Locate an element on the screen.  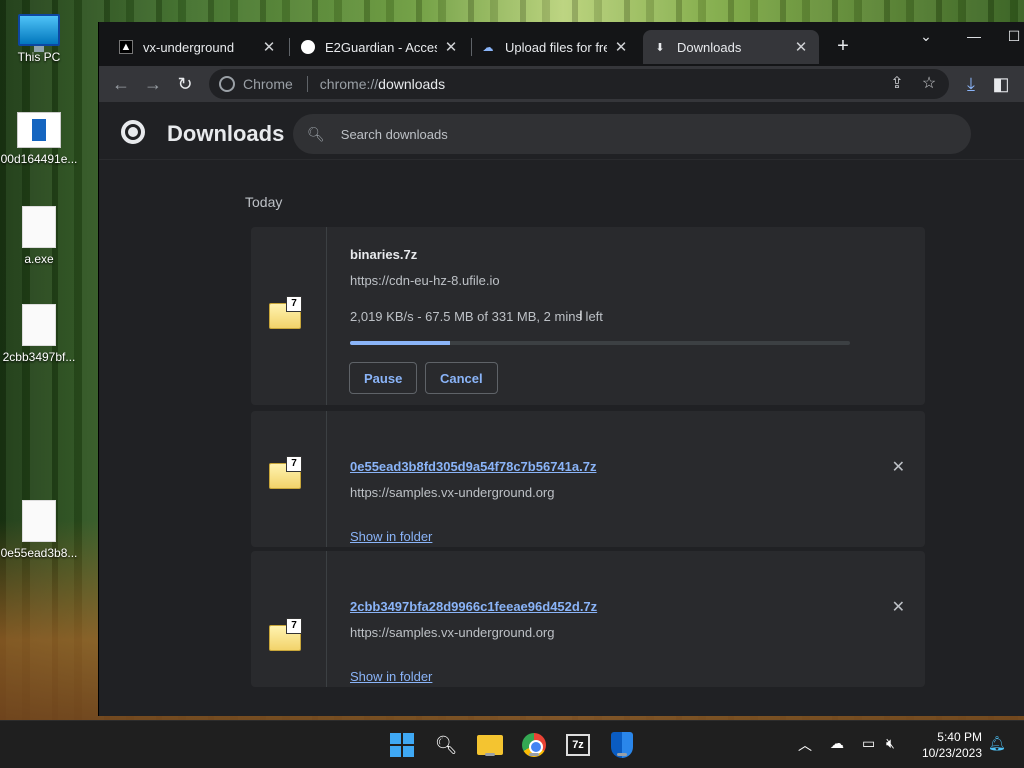
new-tab-button: + is located at coordinates (843, 46).